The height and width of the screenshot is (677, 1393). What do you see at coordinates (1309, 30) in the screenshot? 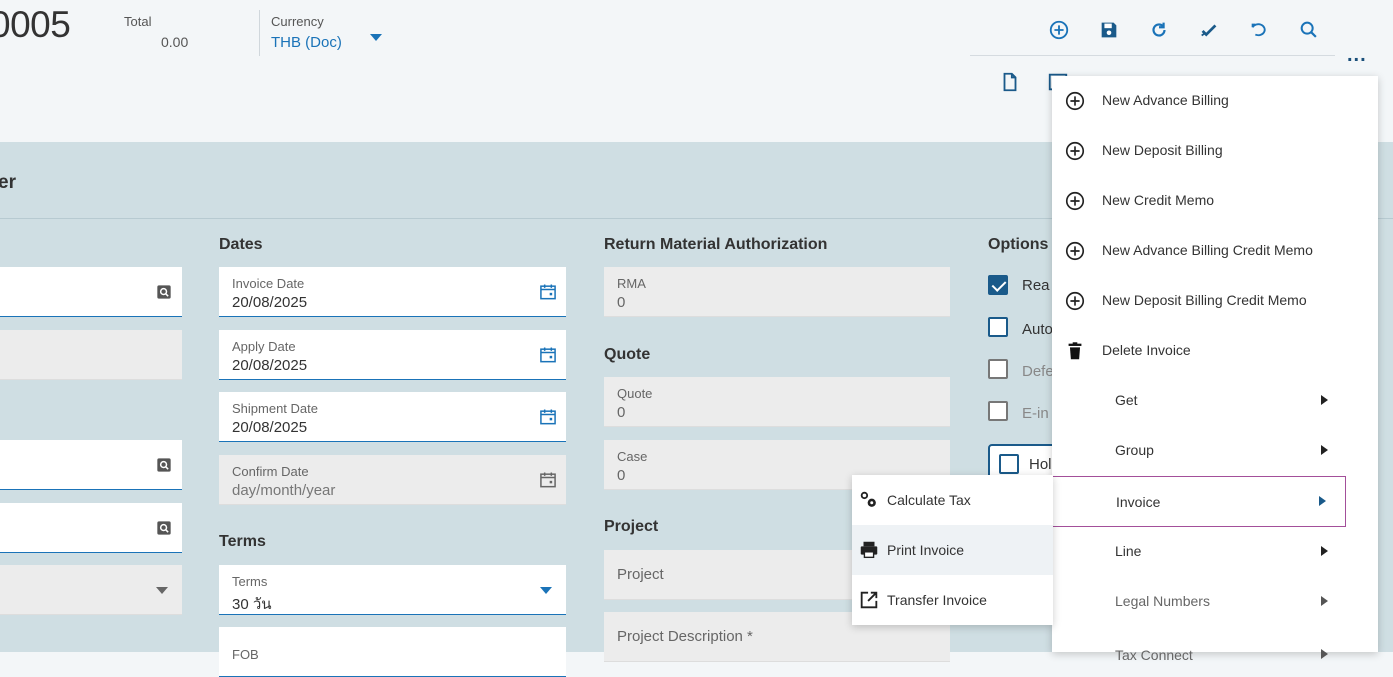
I see `search-icon` at bounding box center [1309, 30].